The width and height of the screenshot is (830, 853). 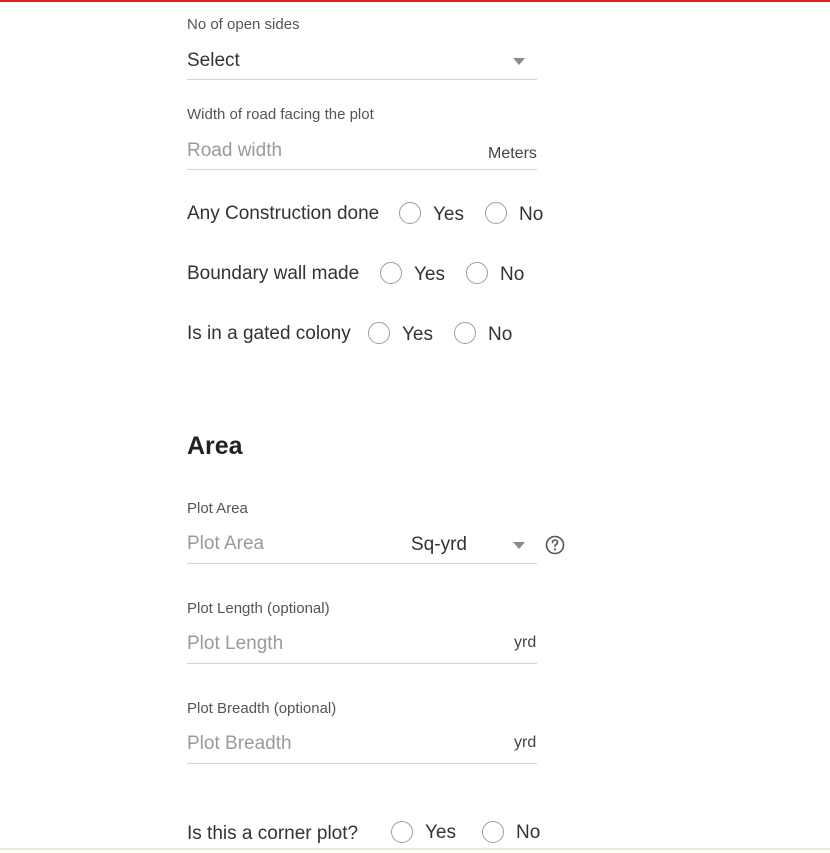 What do you see at coordinates (471, 545) in the screenshot?
I see `plot-area-unit-select: Sq-yrd` at bounding box center [471, 545].